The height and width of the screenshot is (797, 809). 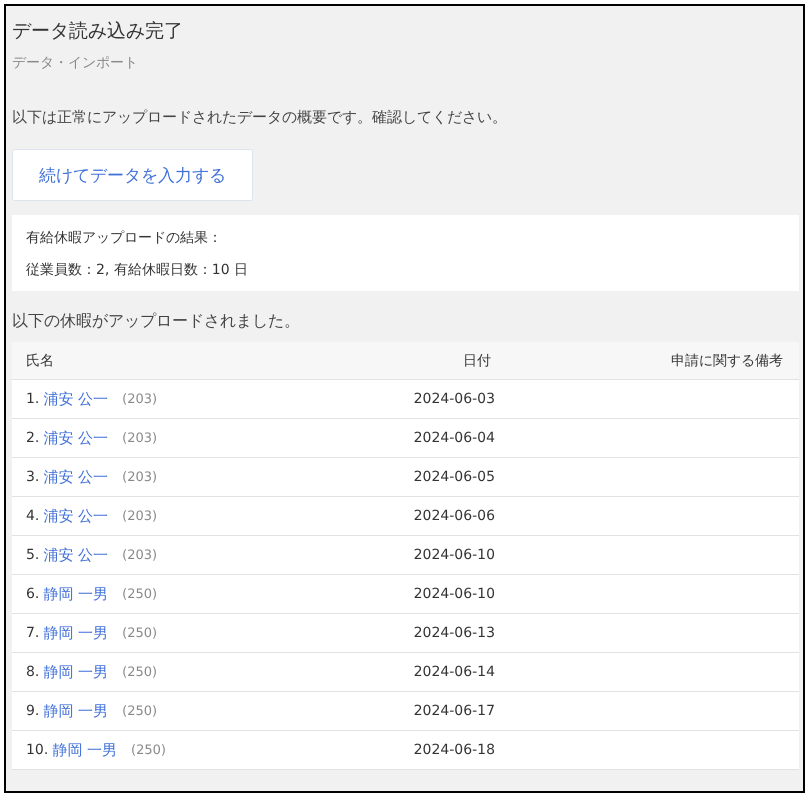 What do you see at coordinates (33, 438) in the screenshot?
I see `row-number: 2.` at bounding box center [33, 438].